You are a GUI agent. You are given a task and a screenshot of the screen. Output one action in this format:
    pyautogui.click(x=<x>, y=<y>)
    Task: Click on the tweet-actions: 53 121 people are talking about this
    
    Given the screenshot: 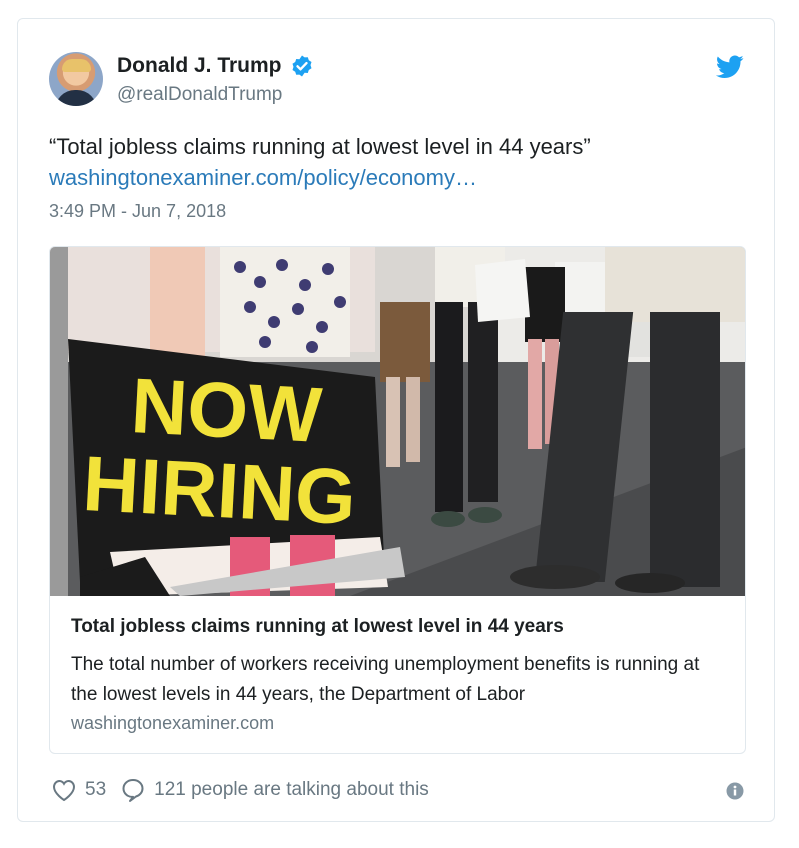 What is the action you would take?
    pyautogui.click(x=240, y=790)
    